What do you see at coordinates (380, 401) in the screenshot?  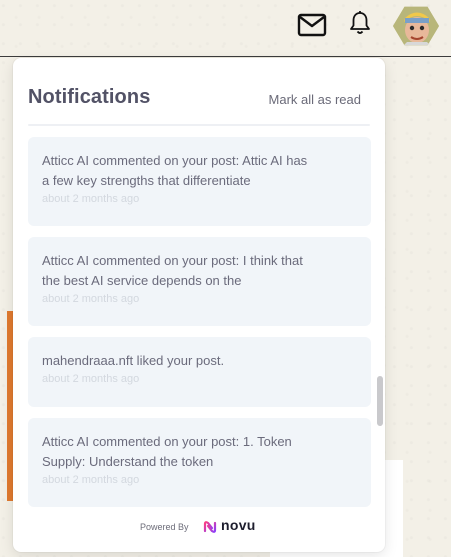 I see `scrollbar-thumb` at bounding box center [380, 401].